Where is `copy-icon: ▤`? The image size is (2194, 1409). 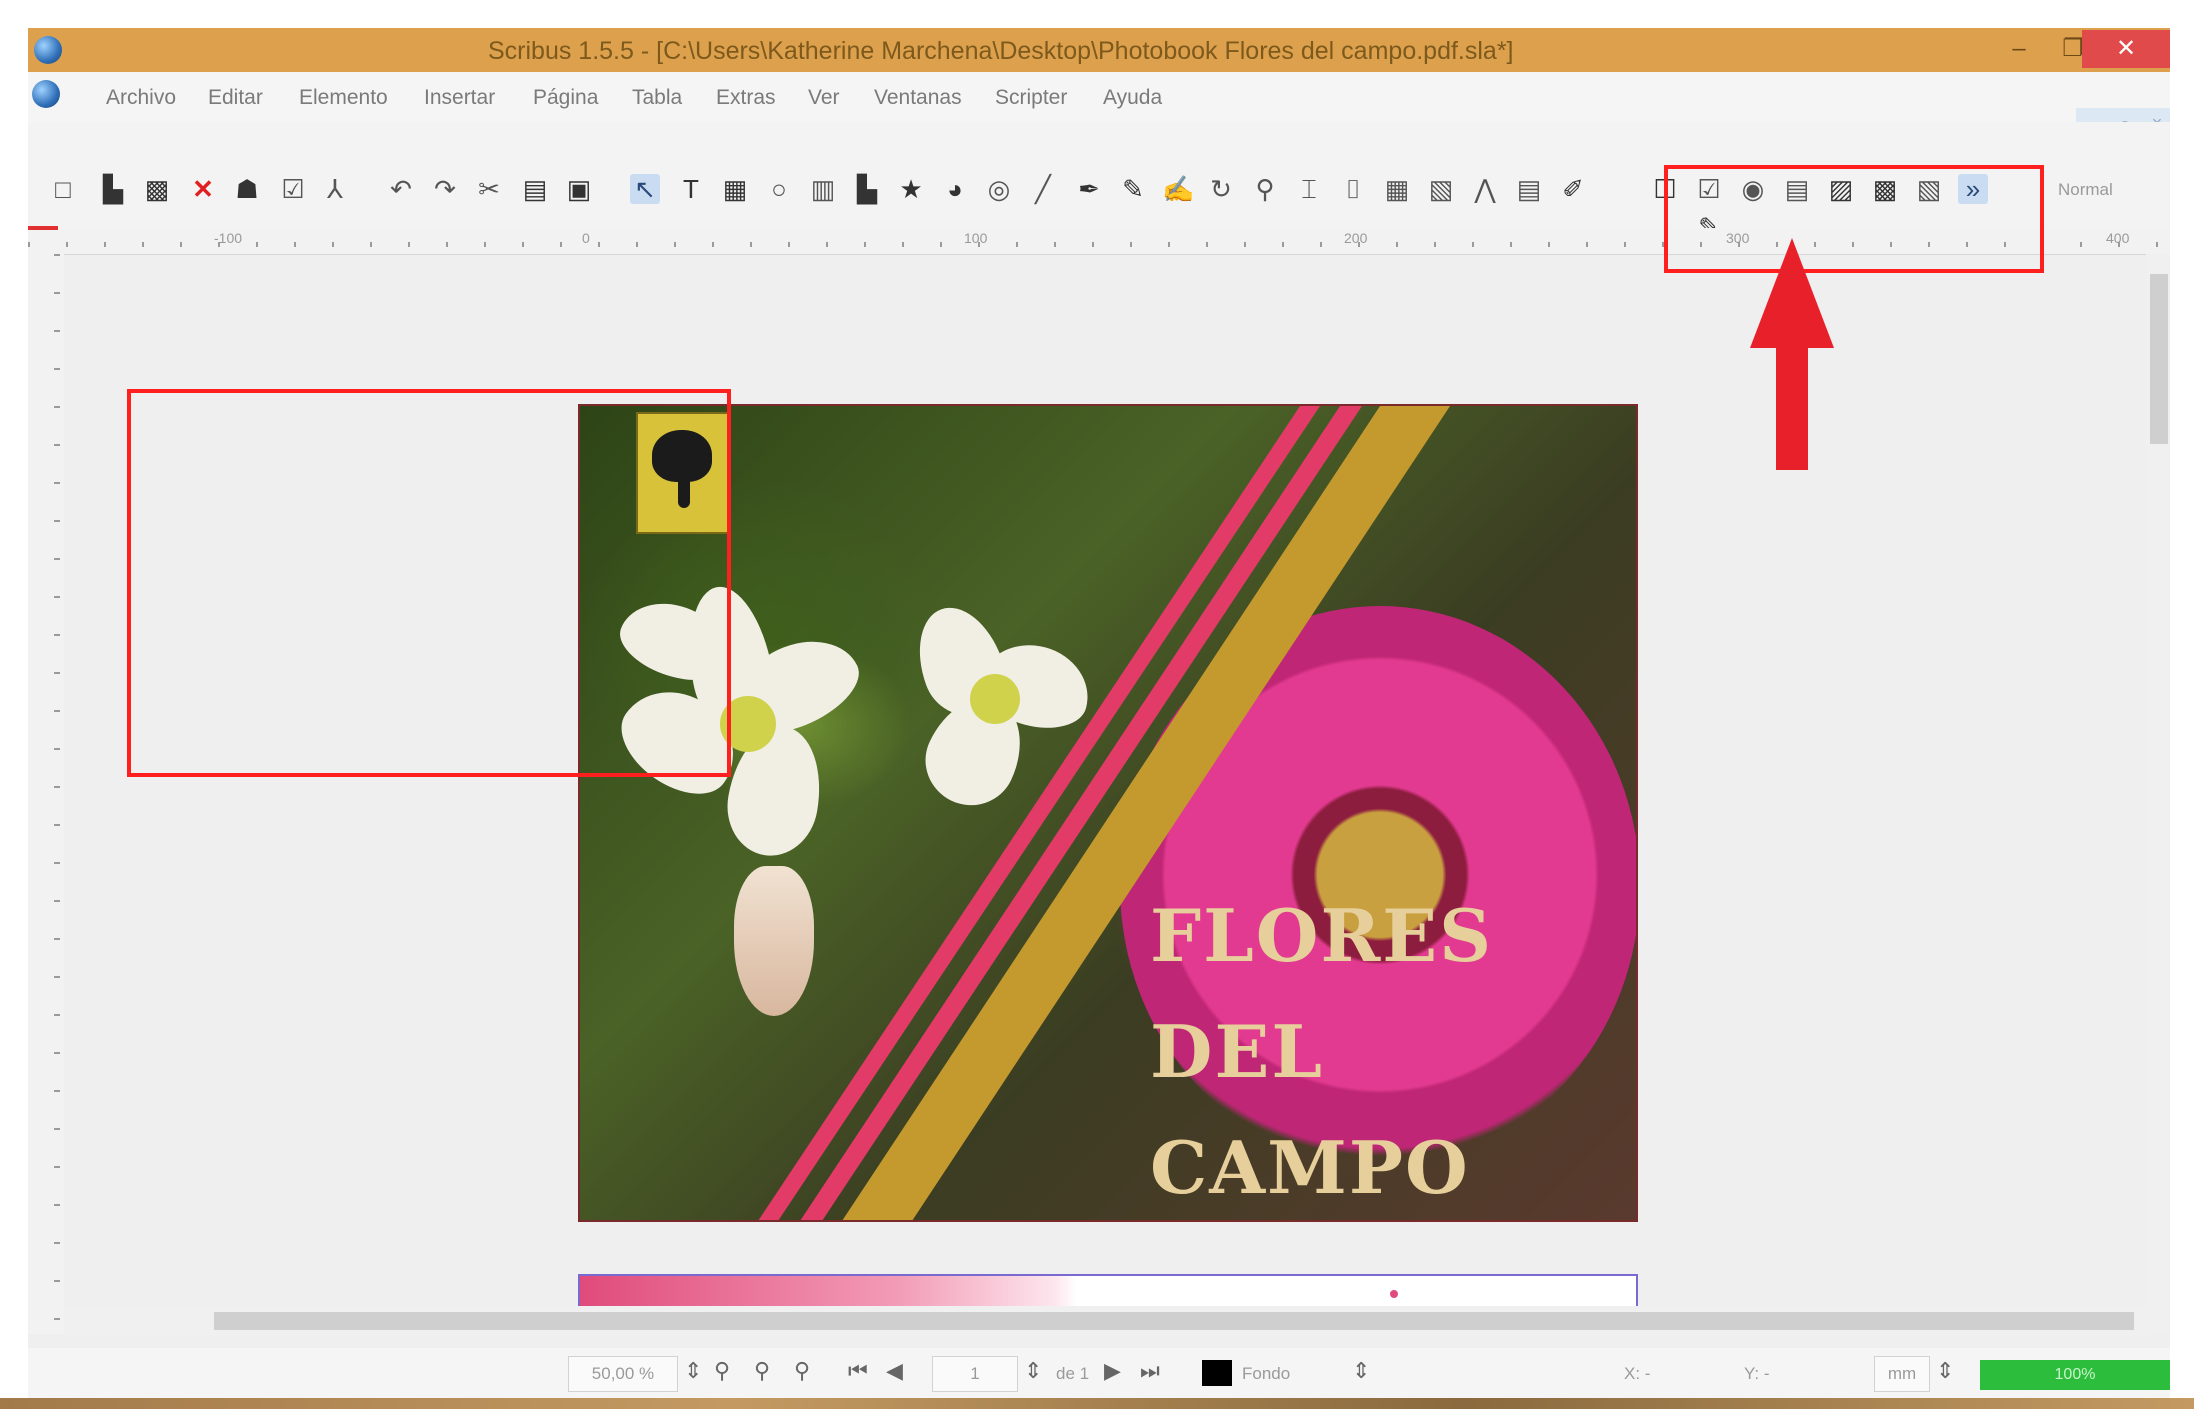 copy-icon: ▤ is located at coordinates (535, 189).